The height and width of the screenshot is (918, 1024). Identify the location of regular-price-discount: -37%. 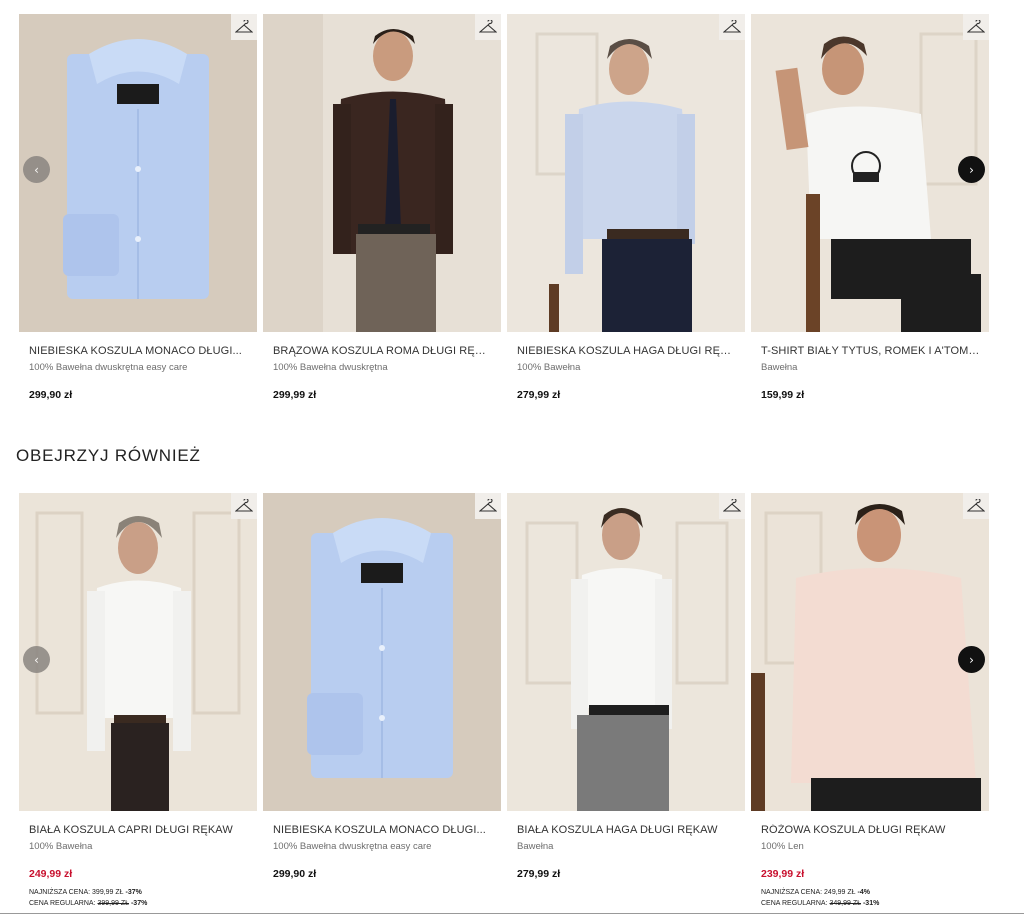
(139, 903).